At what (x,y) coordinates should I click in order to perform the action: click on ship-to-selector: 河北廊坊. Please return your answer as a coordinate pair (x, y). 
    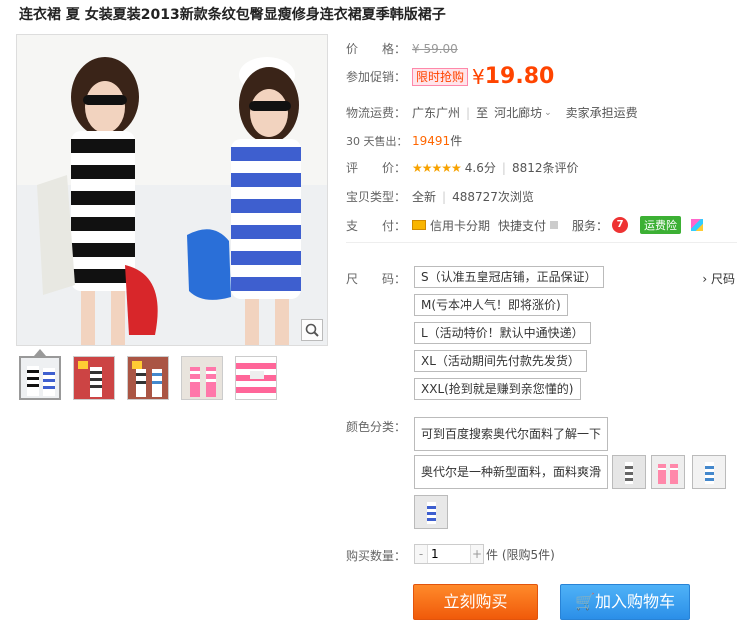
    Looking at the image, I should click on (518, 112).